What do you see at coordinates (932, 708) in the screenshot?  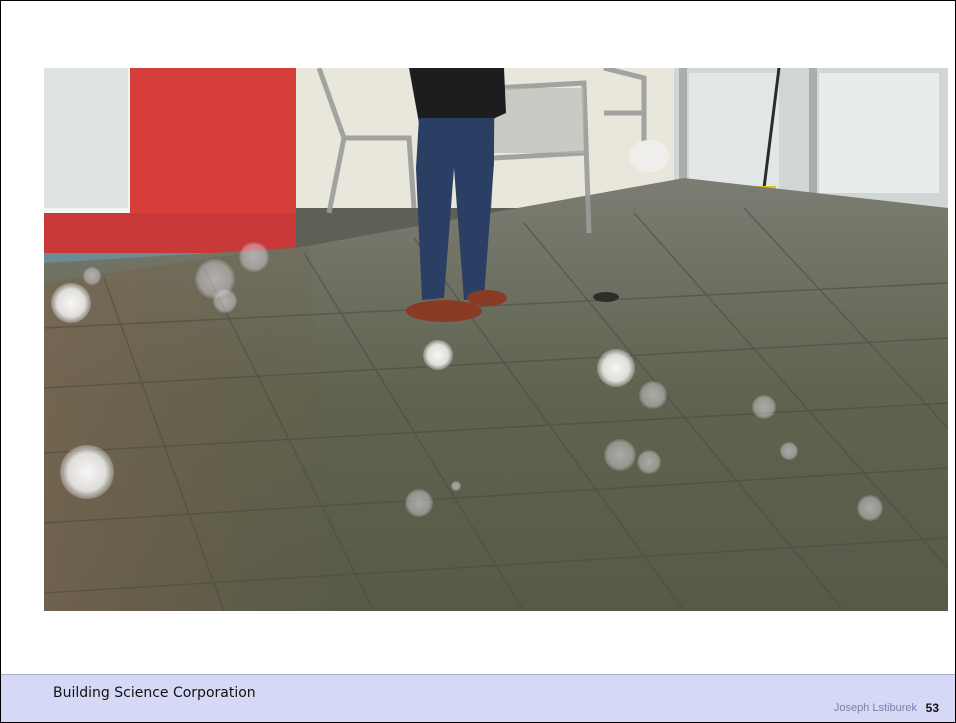 I see `page-number: 53` at bounding box center [932, 708].